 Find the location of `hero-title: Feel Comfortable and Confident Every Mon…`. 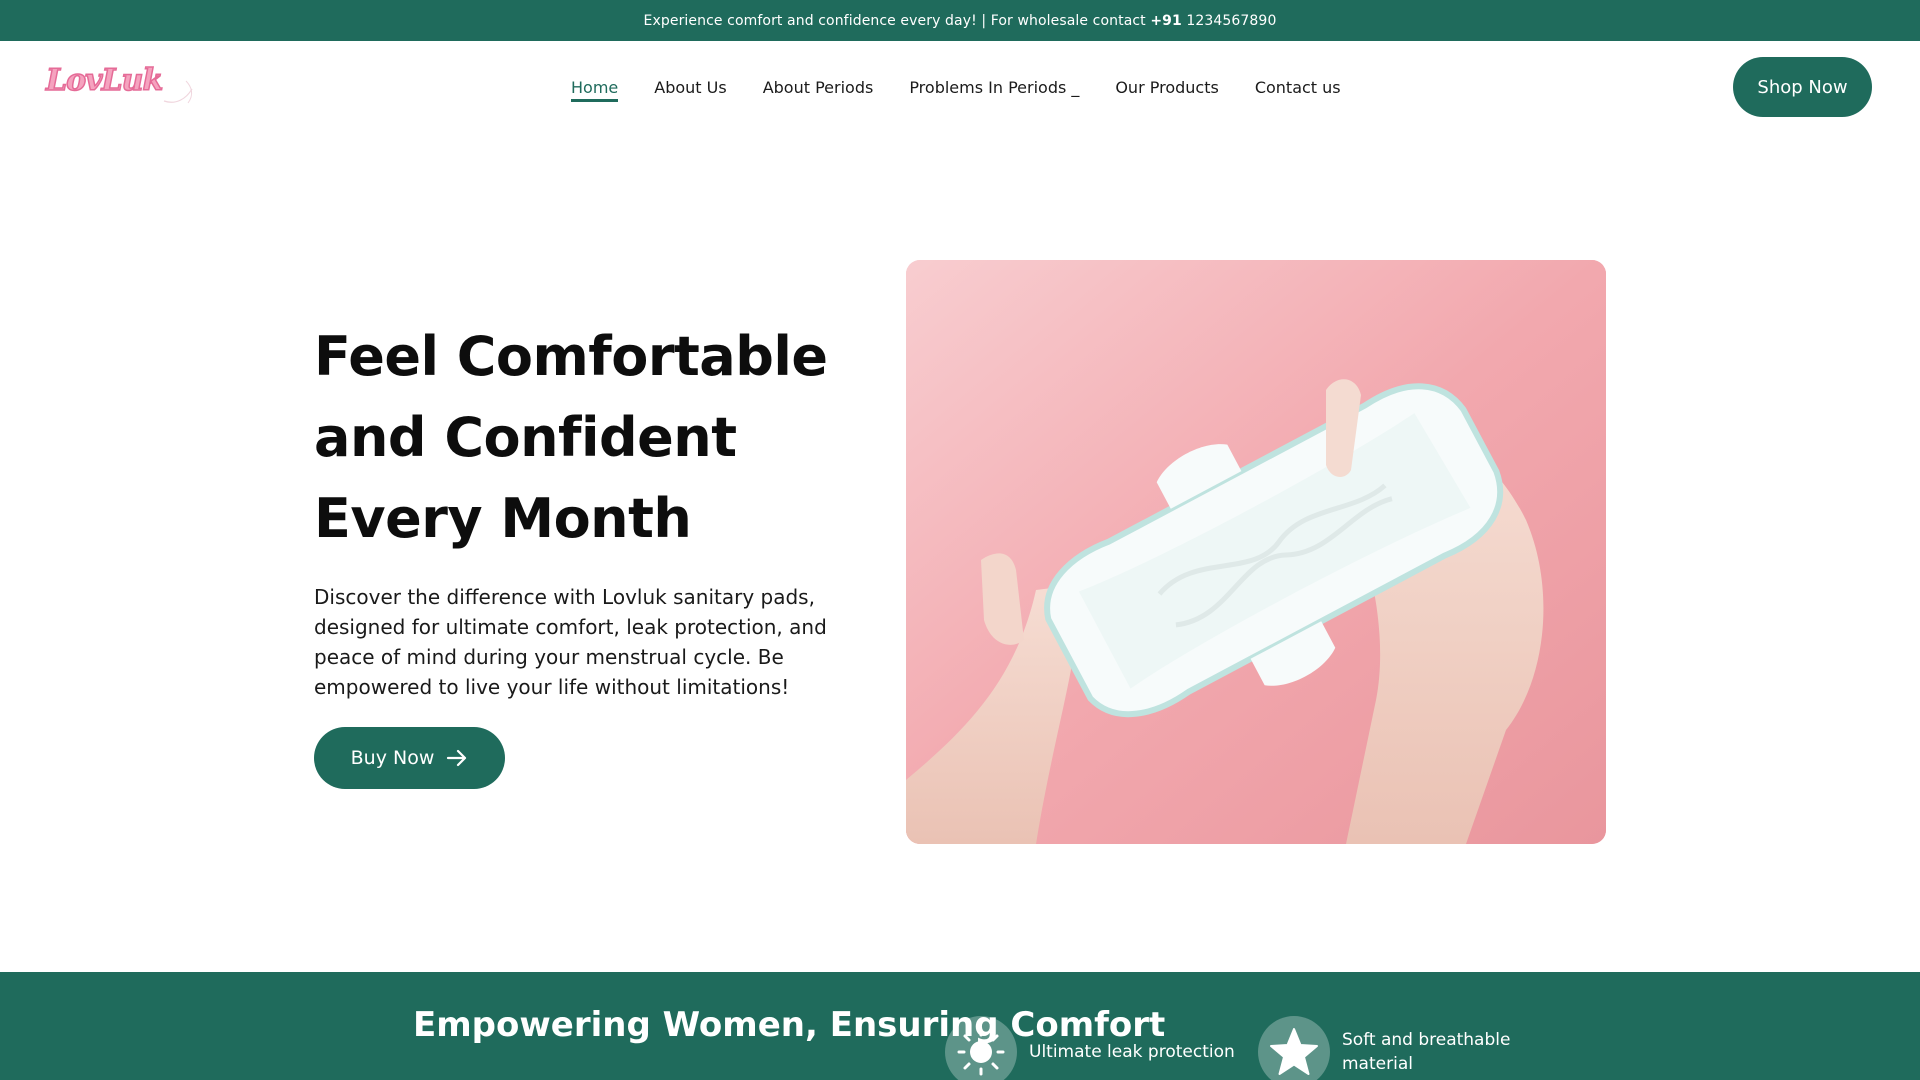

hero-title: Feel Comfortable and Confident Every Mon… is located at coordinates (571, 437).